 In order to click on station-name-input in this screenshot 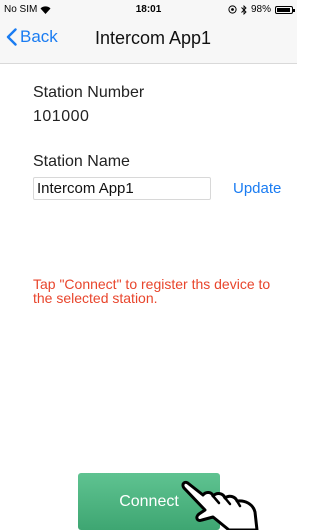, I will do `click(122, 188)`.